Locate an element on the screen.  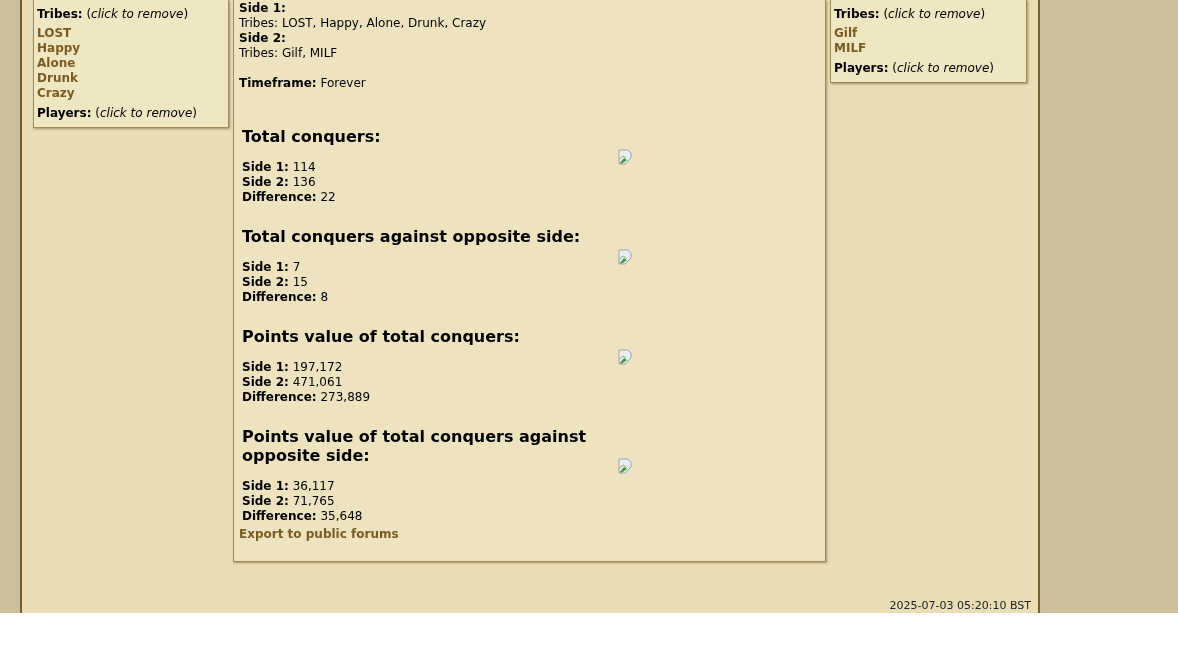
side-label: Side 2: is located at coordinates (263, 38).